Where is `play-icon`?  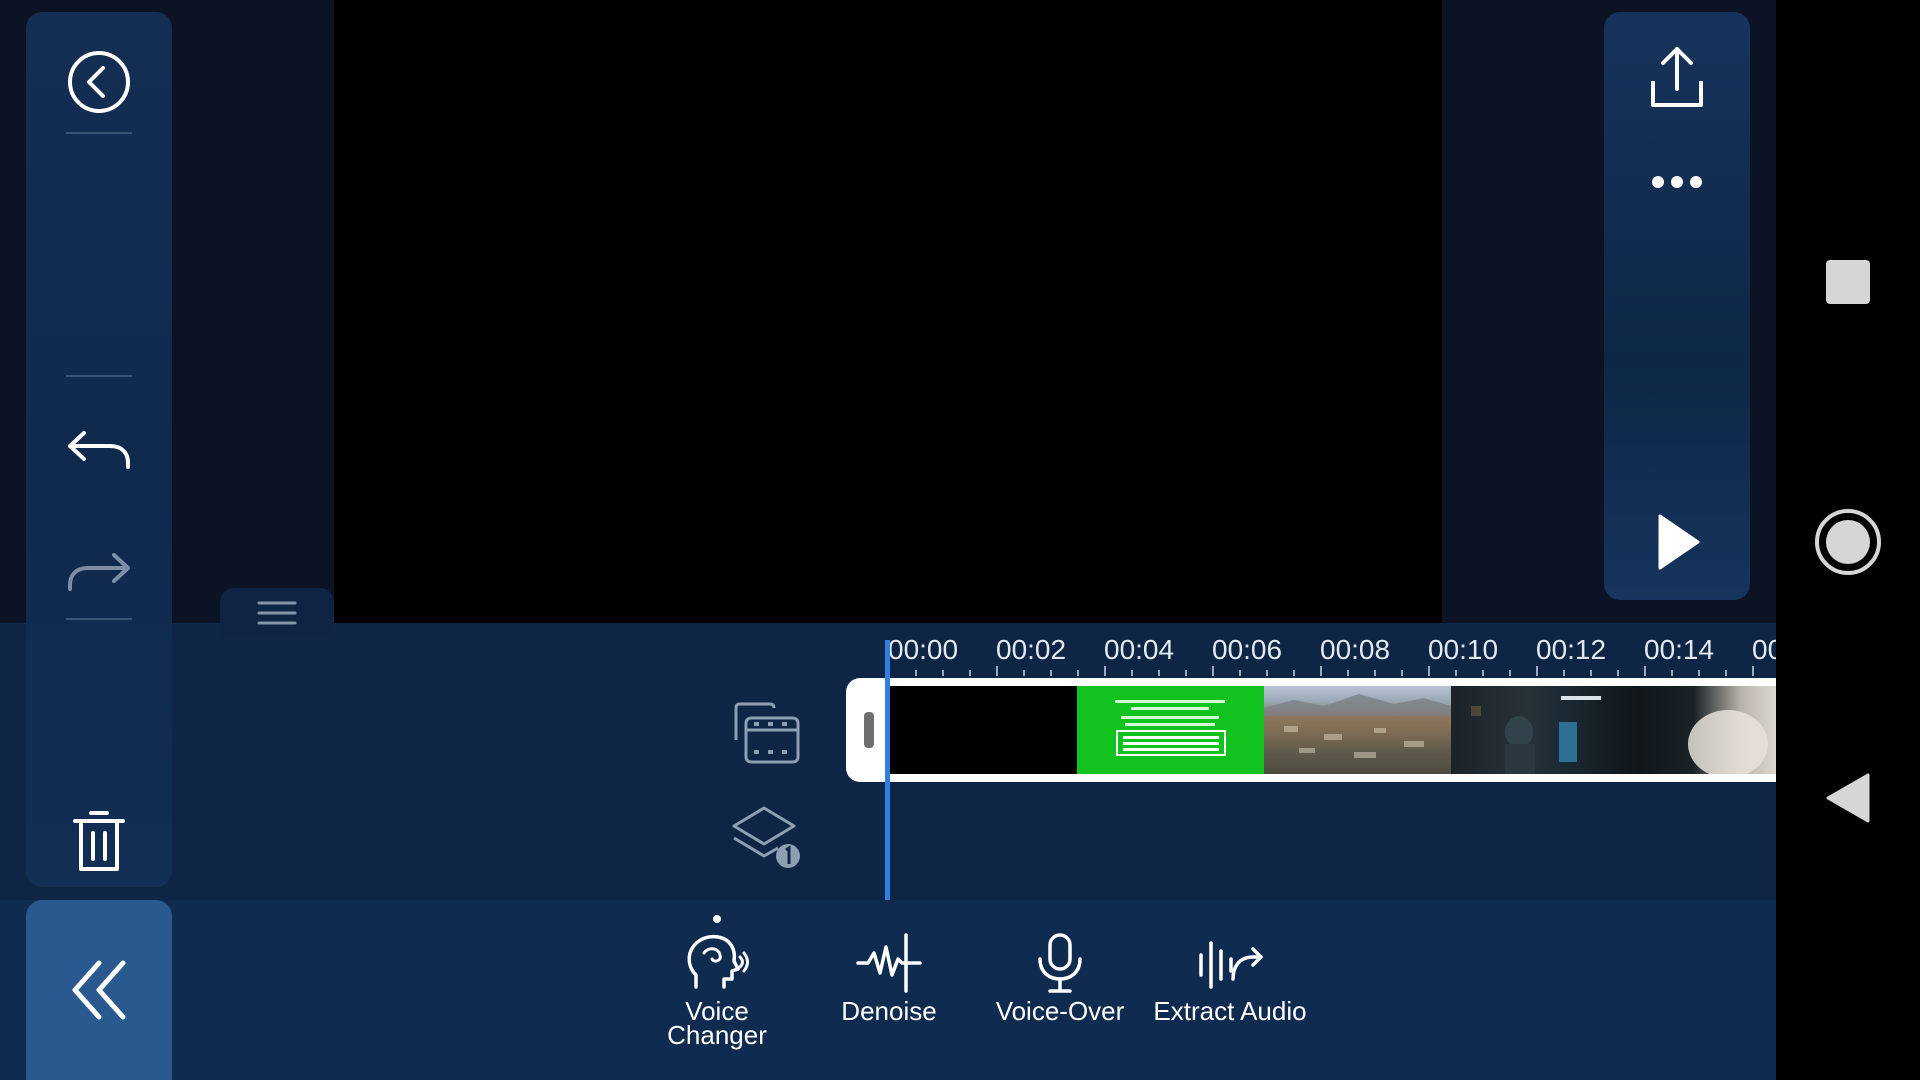
play-icon is located at coordinates (1679, 542).